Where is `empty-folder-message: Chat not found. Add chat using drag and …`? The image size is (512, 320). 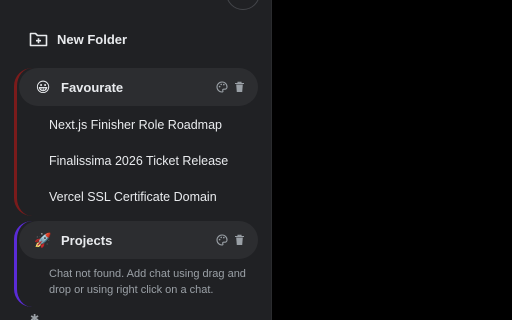 empty-folder-message: Chat not found. Add chat using drag and … is located at coordinates (147, 282).